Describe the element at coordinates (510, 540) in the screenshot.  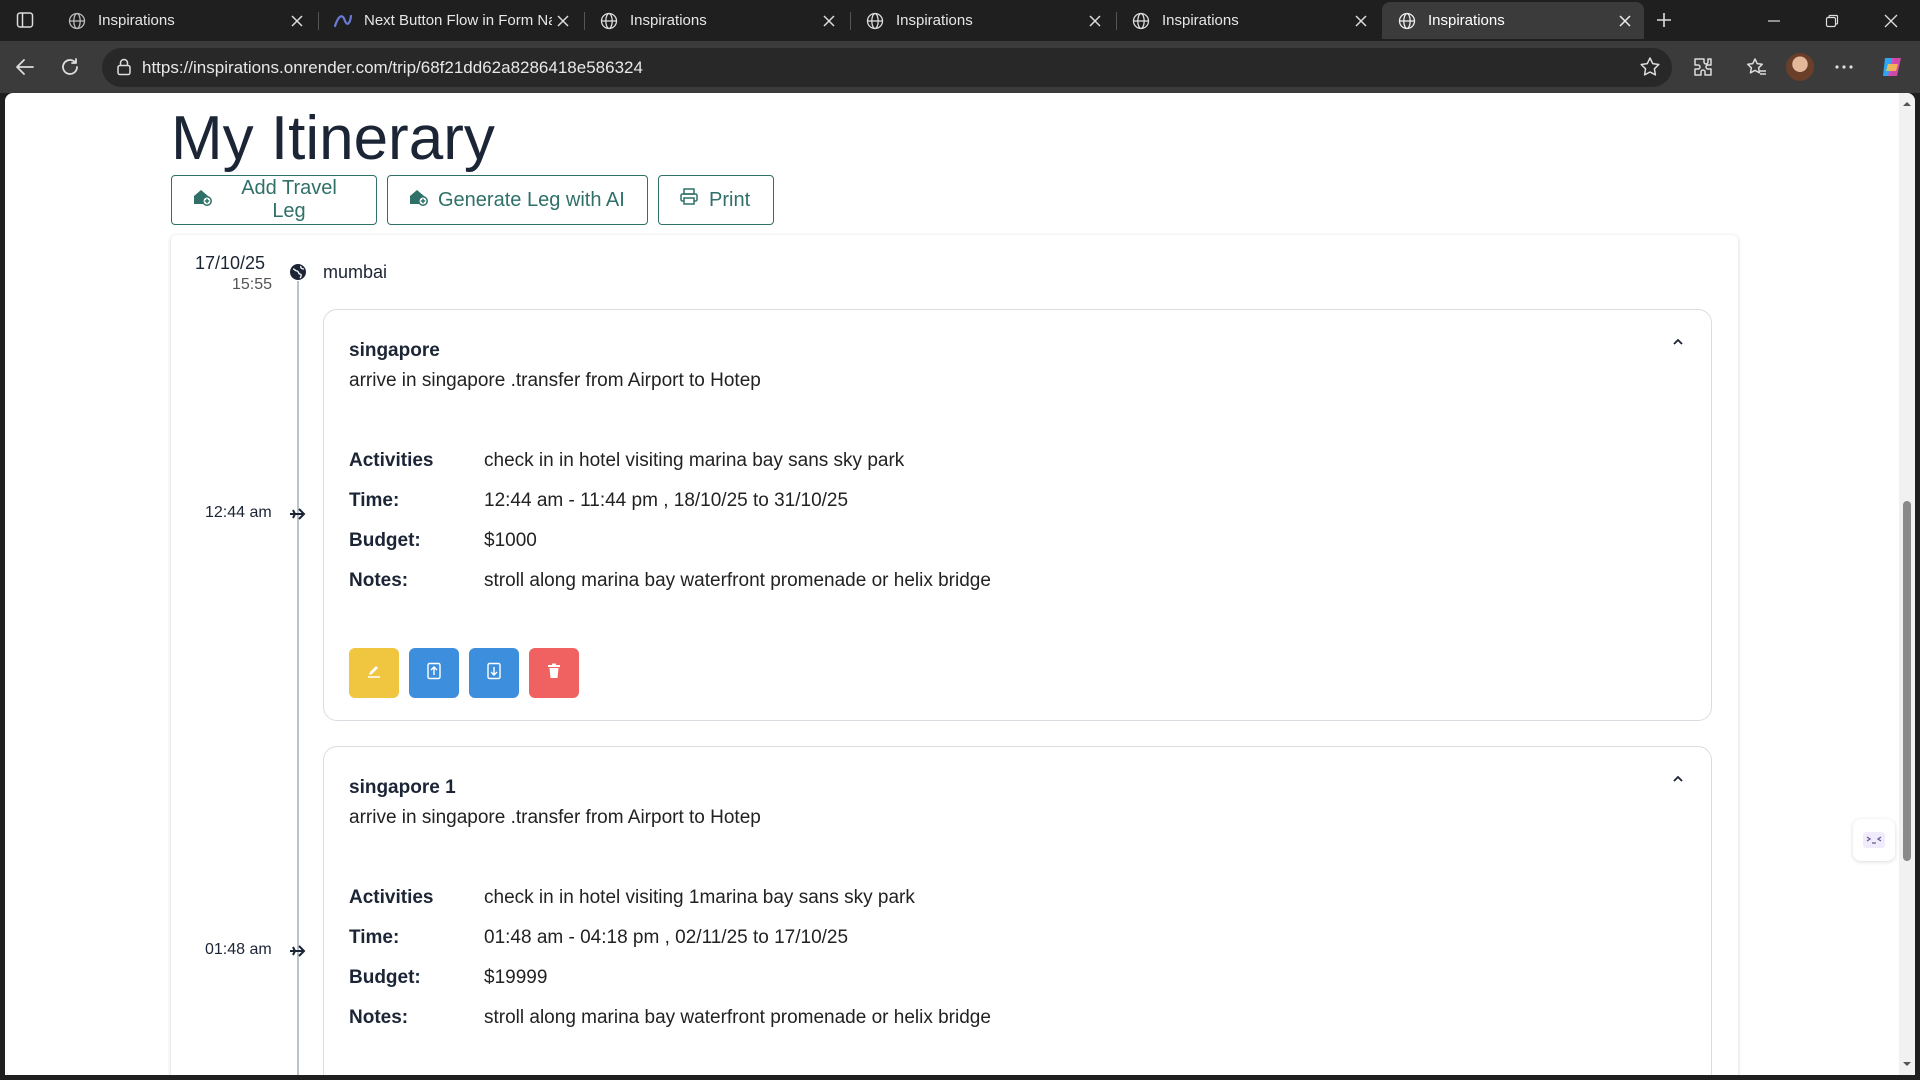
I see `budget-value: $1000` at that location.